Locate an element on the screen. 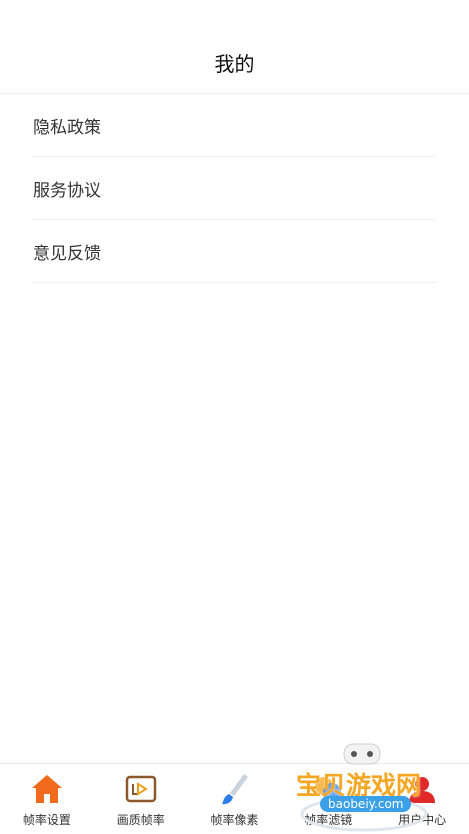  tab-user-center: 用户中心 is located at coordinates (422, 799).